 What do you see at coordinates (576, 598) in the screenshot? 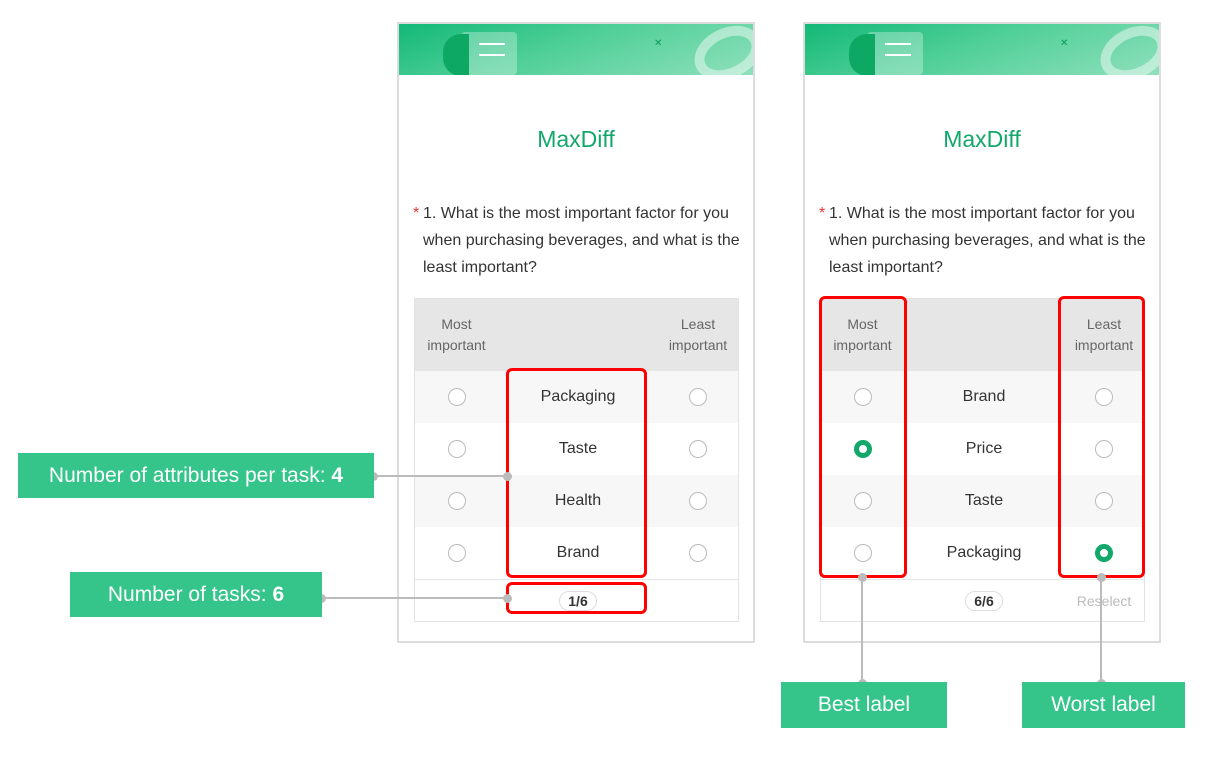
I see `tasks-highlight` at bounding box center [576, 598].